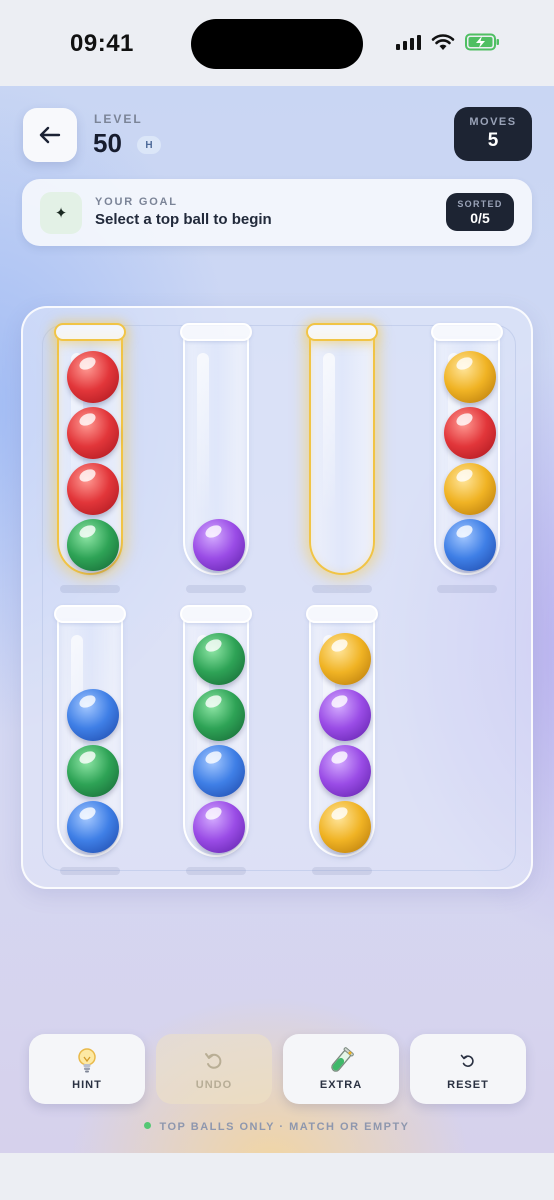 The width and height of the screenshot is (554, 1200). Describe the element at coordinates (493, 140) in the screenshot. I see `moves-value: 5` at that location.